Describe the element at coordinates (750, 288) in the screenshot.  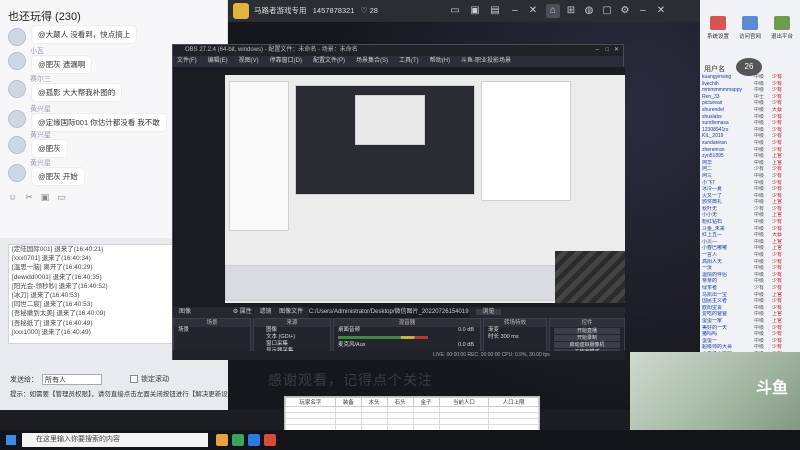
I see `viewer-row: 绿茶者 少有 少有` at that location.